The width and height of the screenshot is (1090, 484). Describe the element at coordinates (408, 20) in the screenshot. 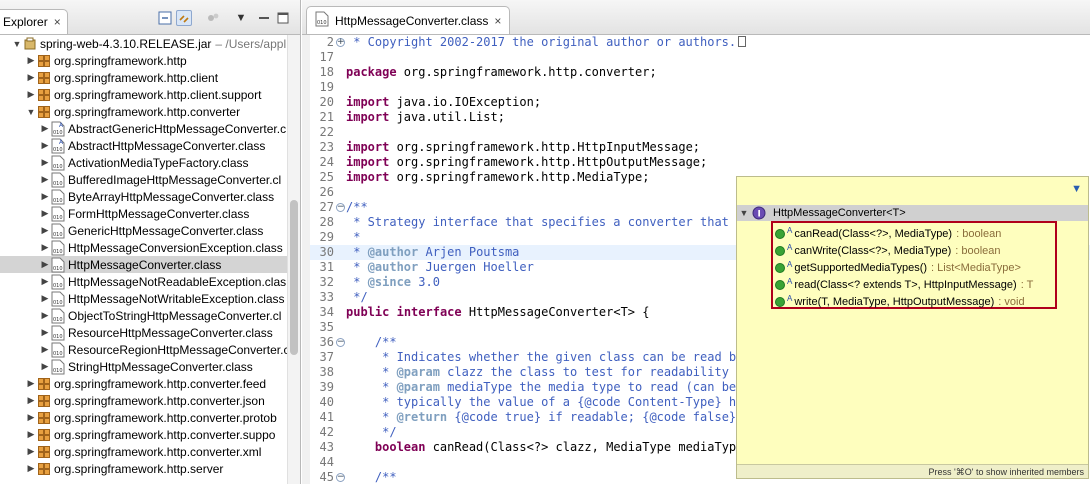

I see `editor-tab-httpmessageconverter: 010 HttpMessageConverter.class ×` at that location.